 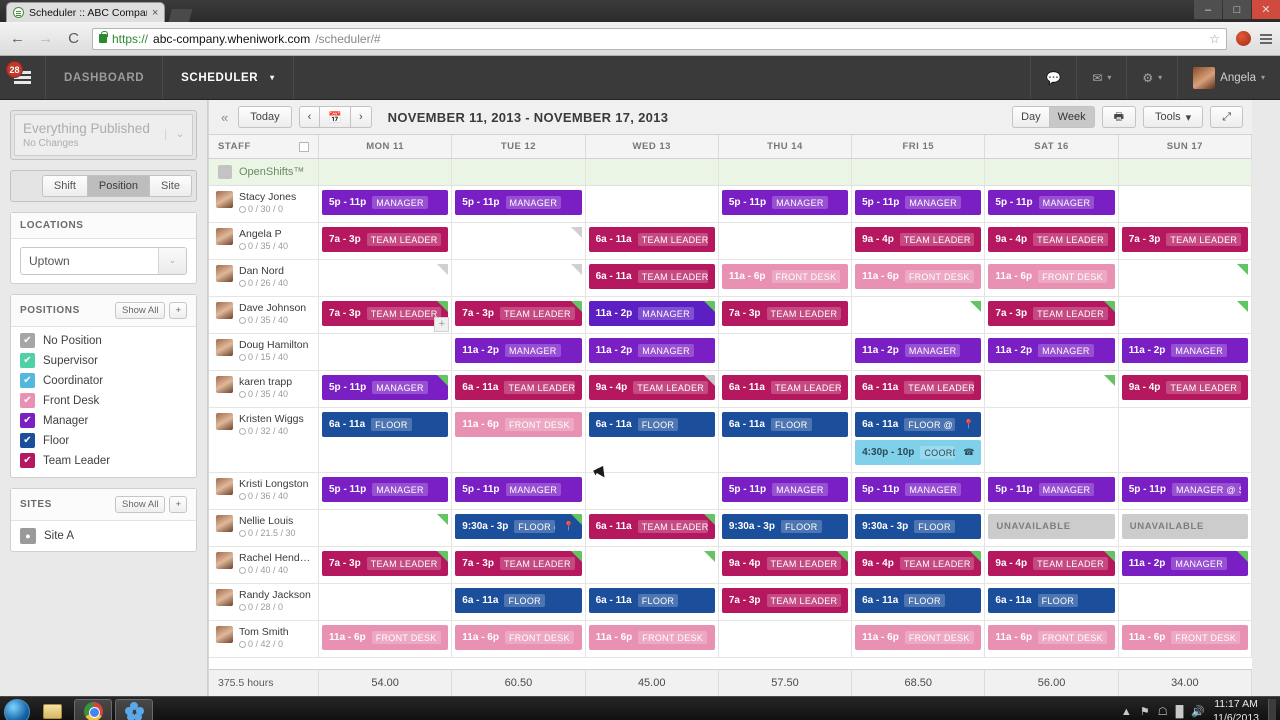 I want to click on shift-block: 5p - 11p MANAGER @ SITE A, so click(x=1184, y=489).